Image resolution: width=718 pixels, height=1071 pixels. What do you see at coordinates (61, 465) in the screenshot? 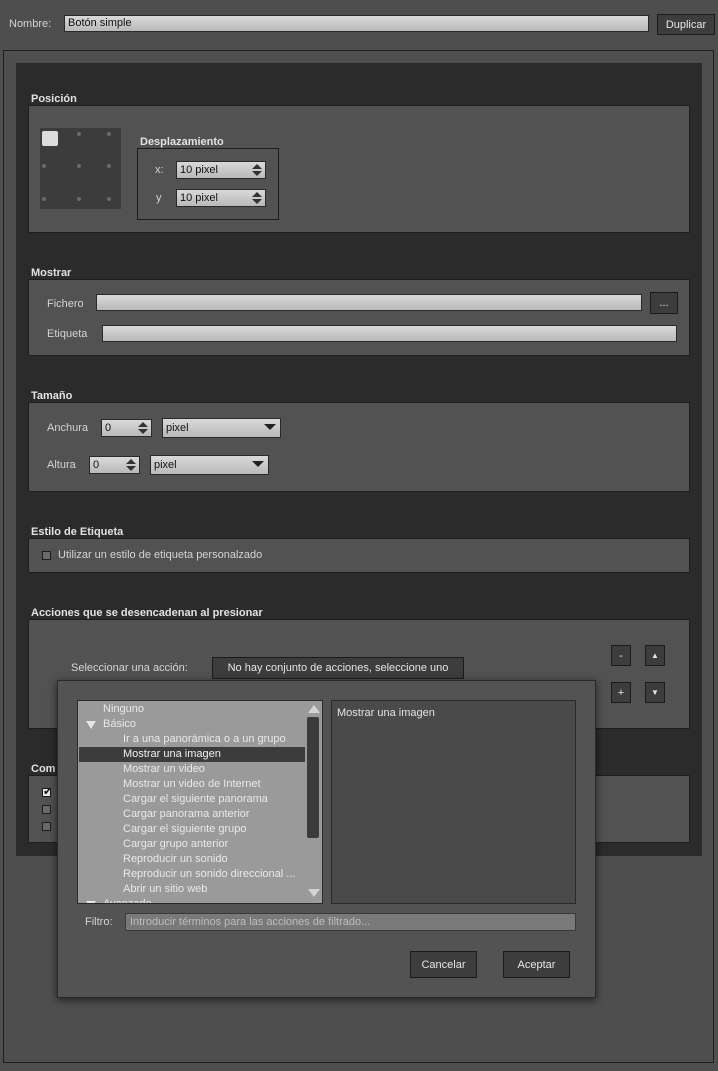
I see `height-label: Altura` at bounding box center [61, 465].